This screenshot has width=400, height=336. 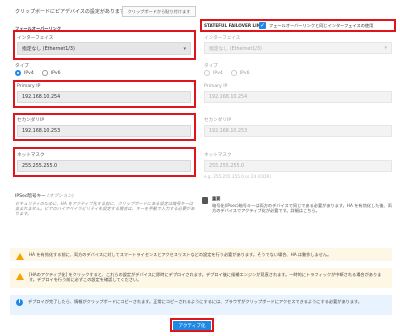 I want to click on secondary-ip-label: セカンダリIP, so click(x=31, y=120).